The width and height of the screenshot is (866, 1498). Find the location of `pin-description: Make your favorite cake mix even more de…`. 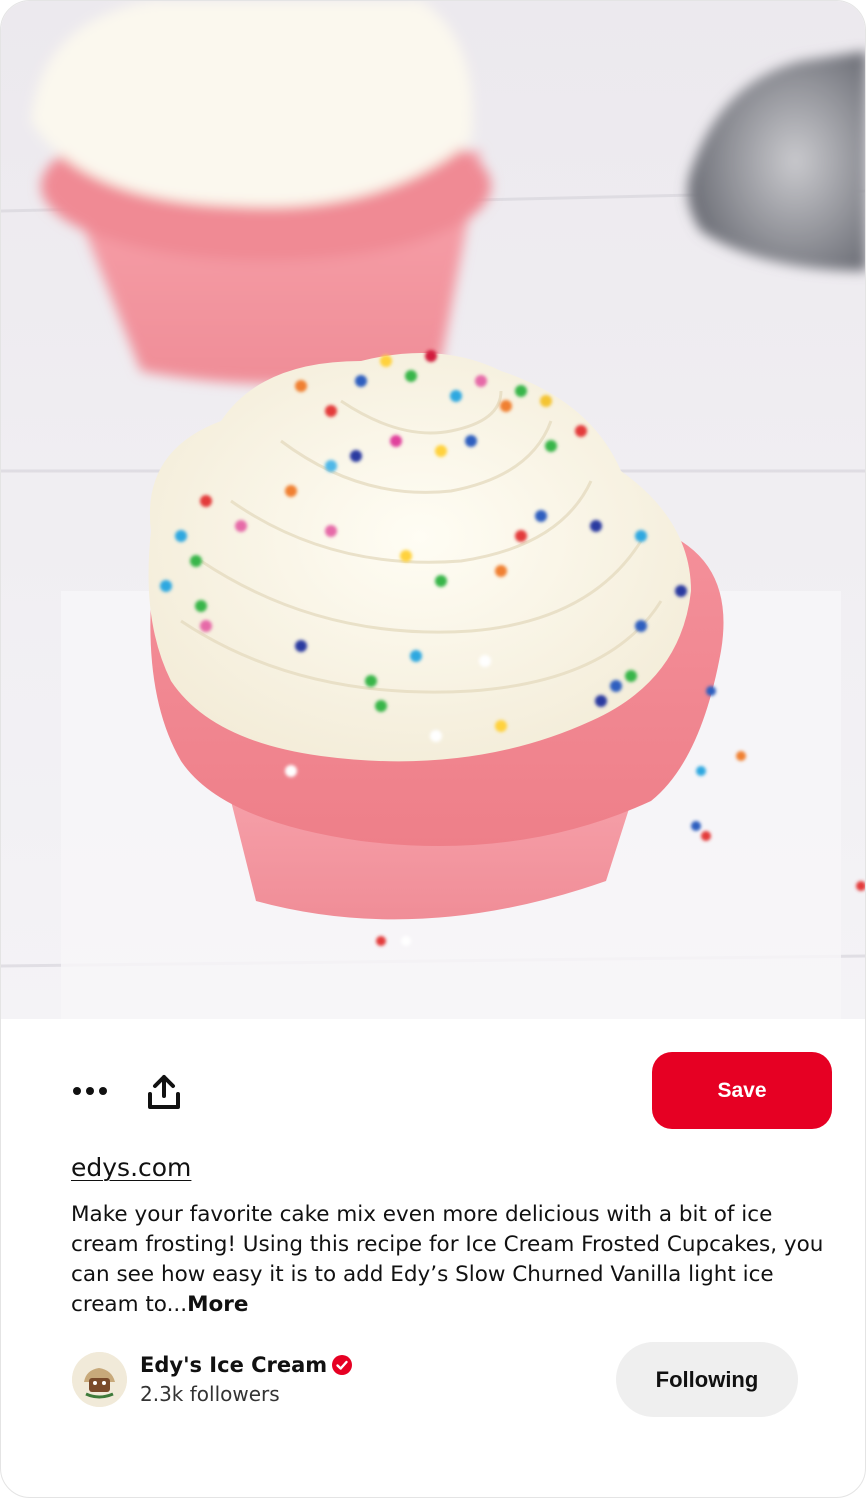

pin-description: Make your favorite cake mix even more de… is located at coordinates (451, 1260).